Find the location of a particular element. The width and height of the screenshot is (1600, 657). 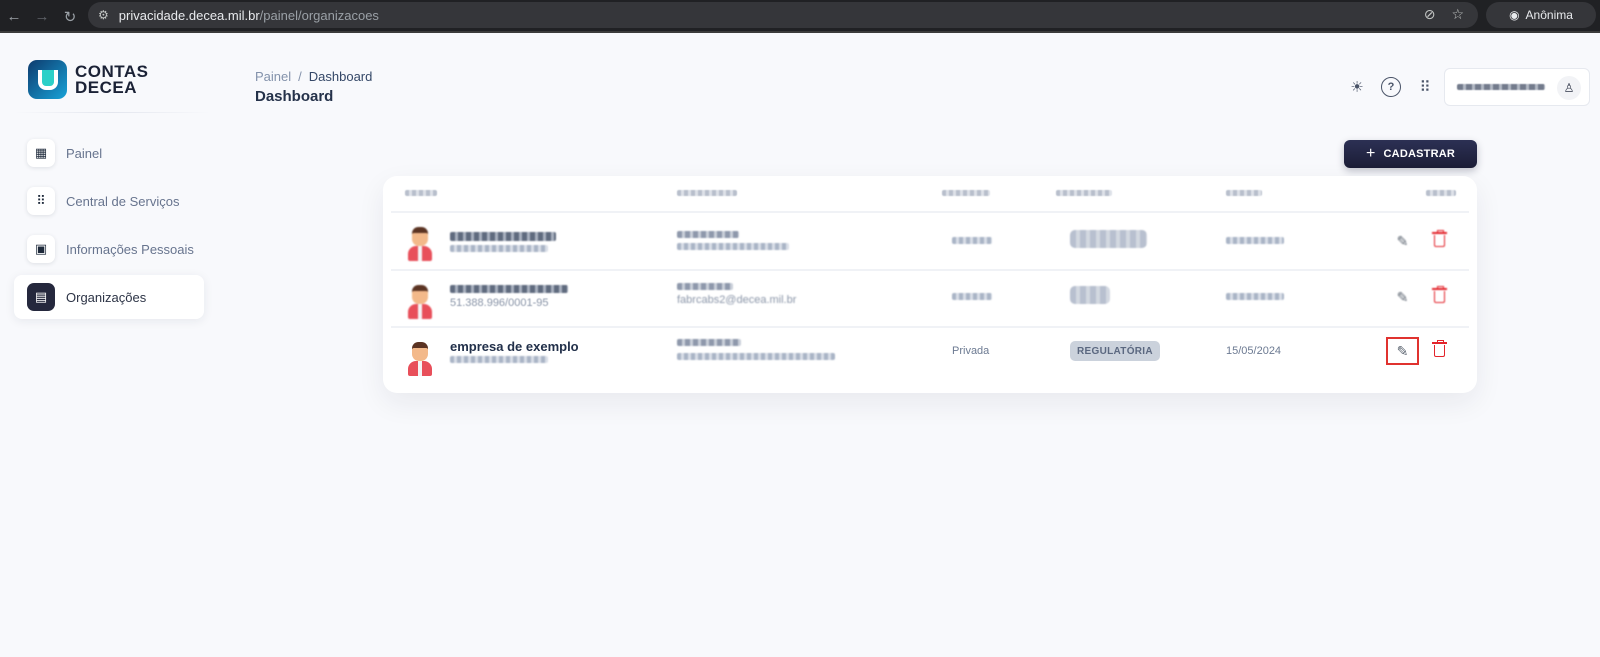

plus-icon: + is located at coordinates (1370, 153).